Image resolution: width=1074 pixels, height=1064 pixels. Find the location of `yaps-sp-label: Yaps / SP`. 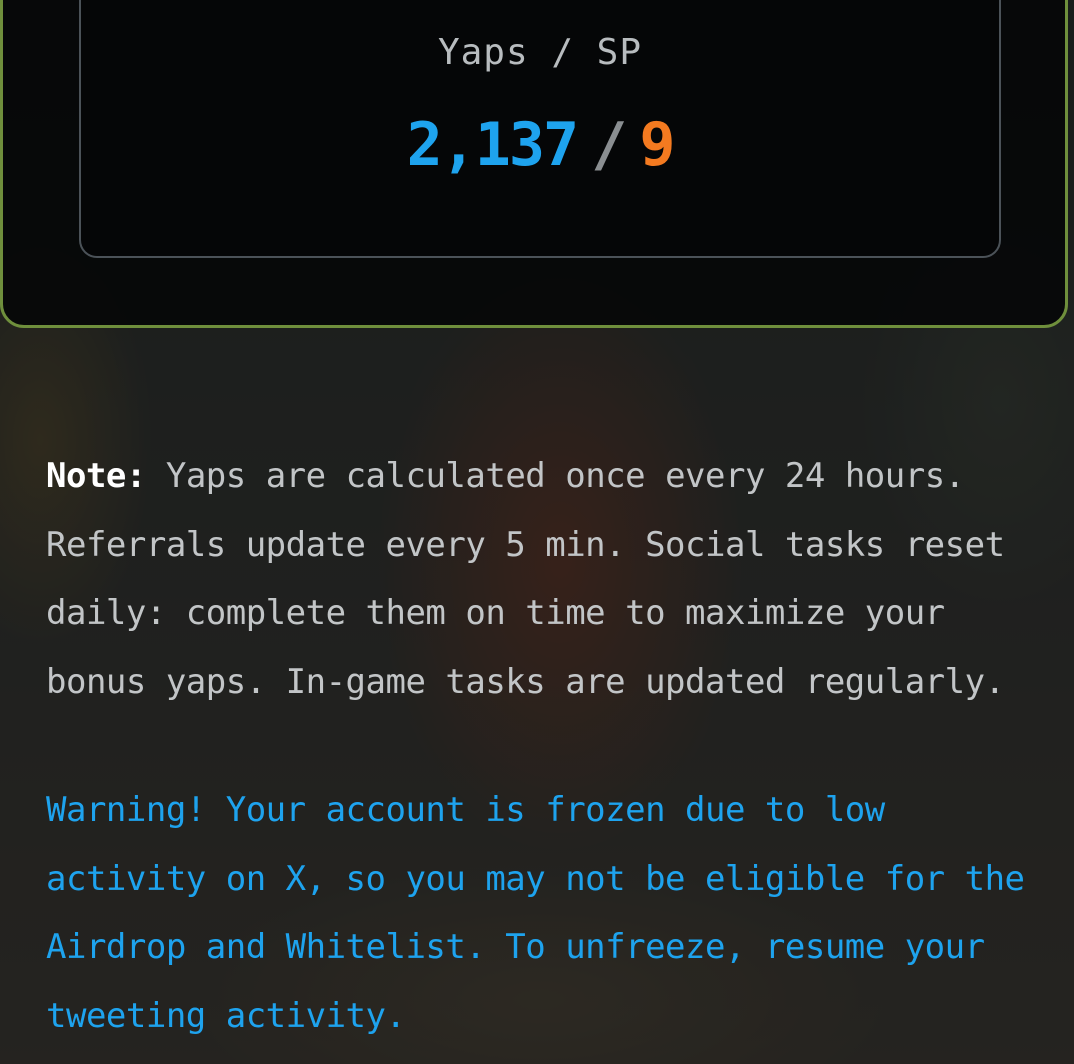

yaps-sp-label: Yaps / SP is located at coordinates (540, 52).